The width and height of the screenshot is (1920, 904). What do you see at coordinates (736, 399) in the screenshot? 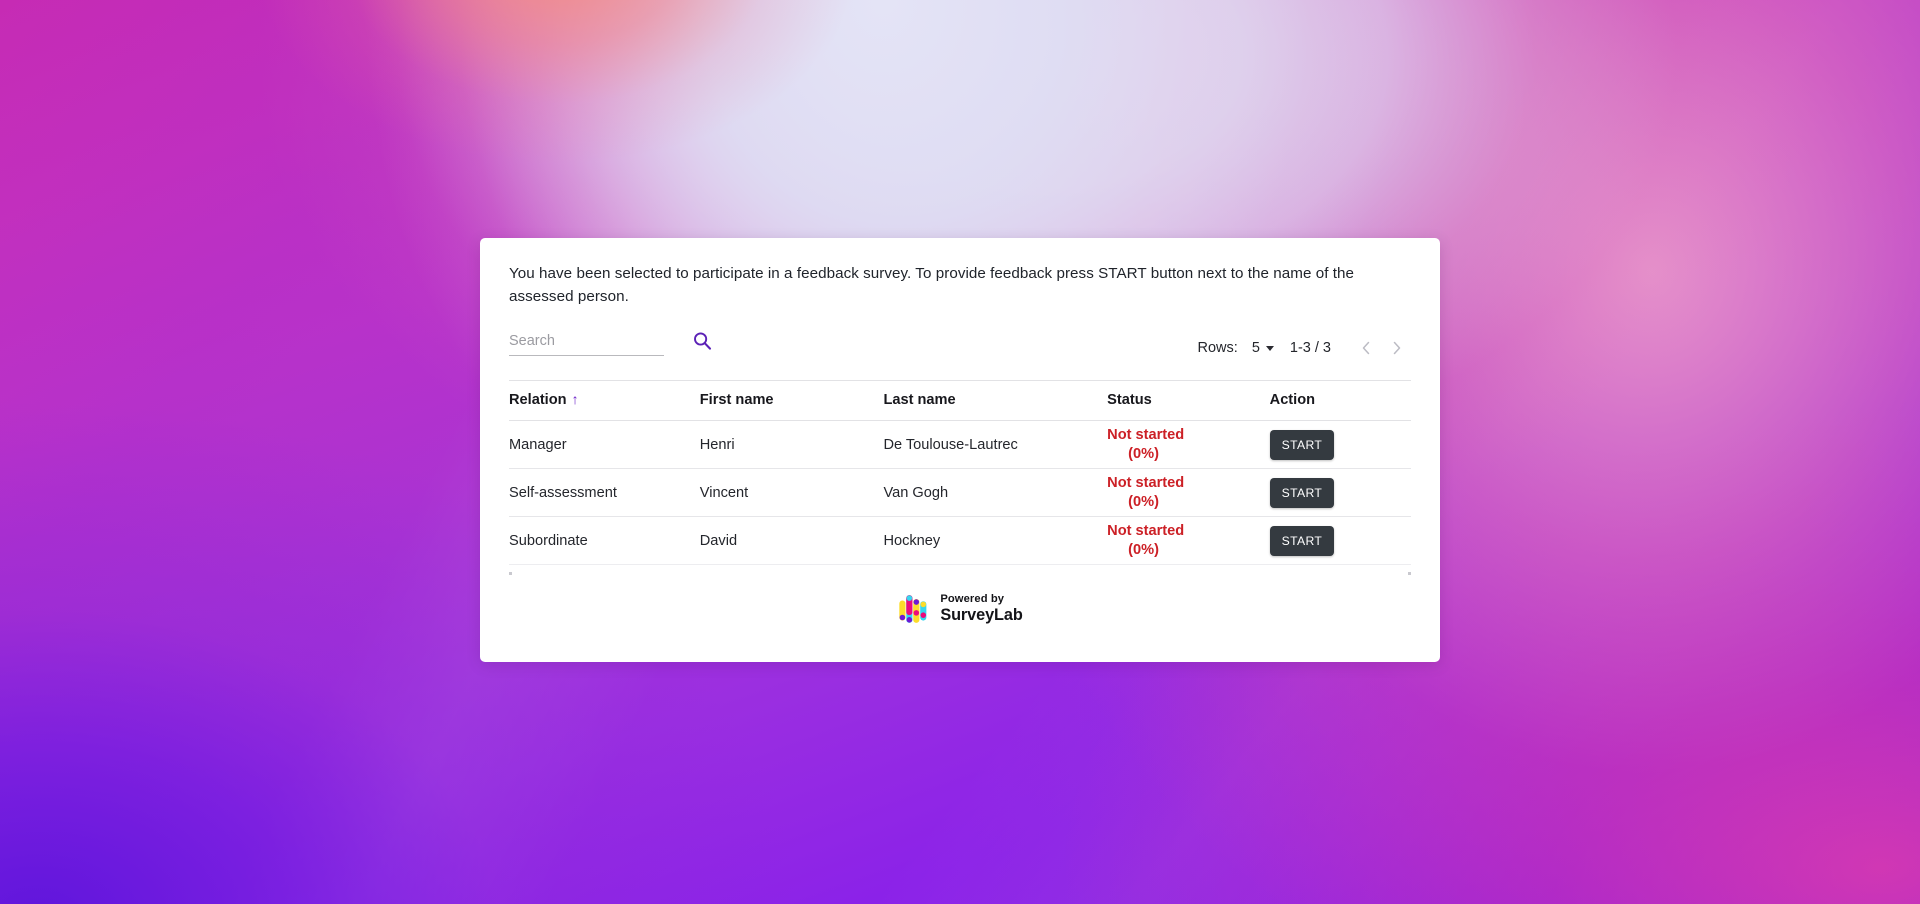
I see `column-header-first-name-label: First name` at bounding box center [736, 399].